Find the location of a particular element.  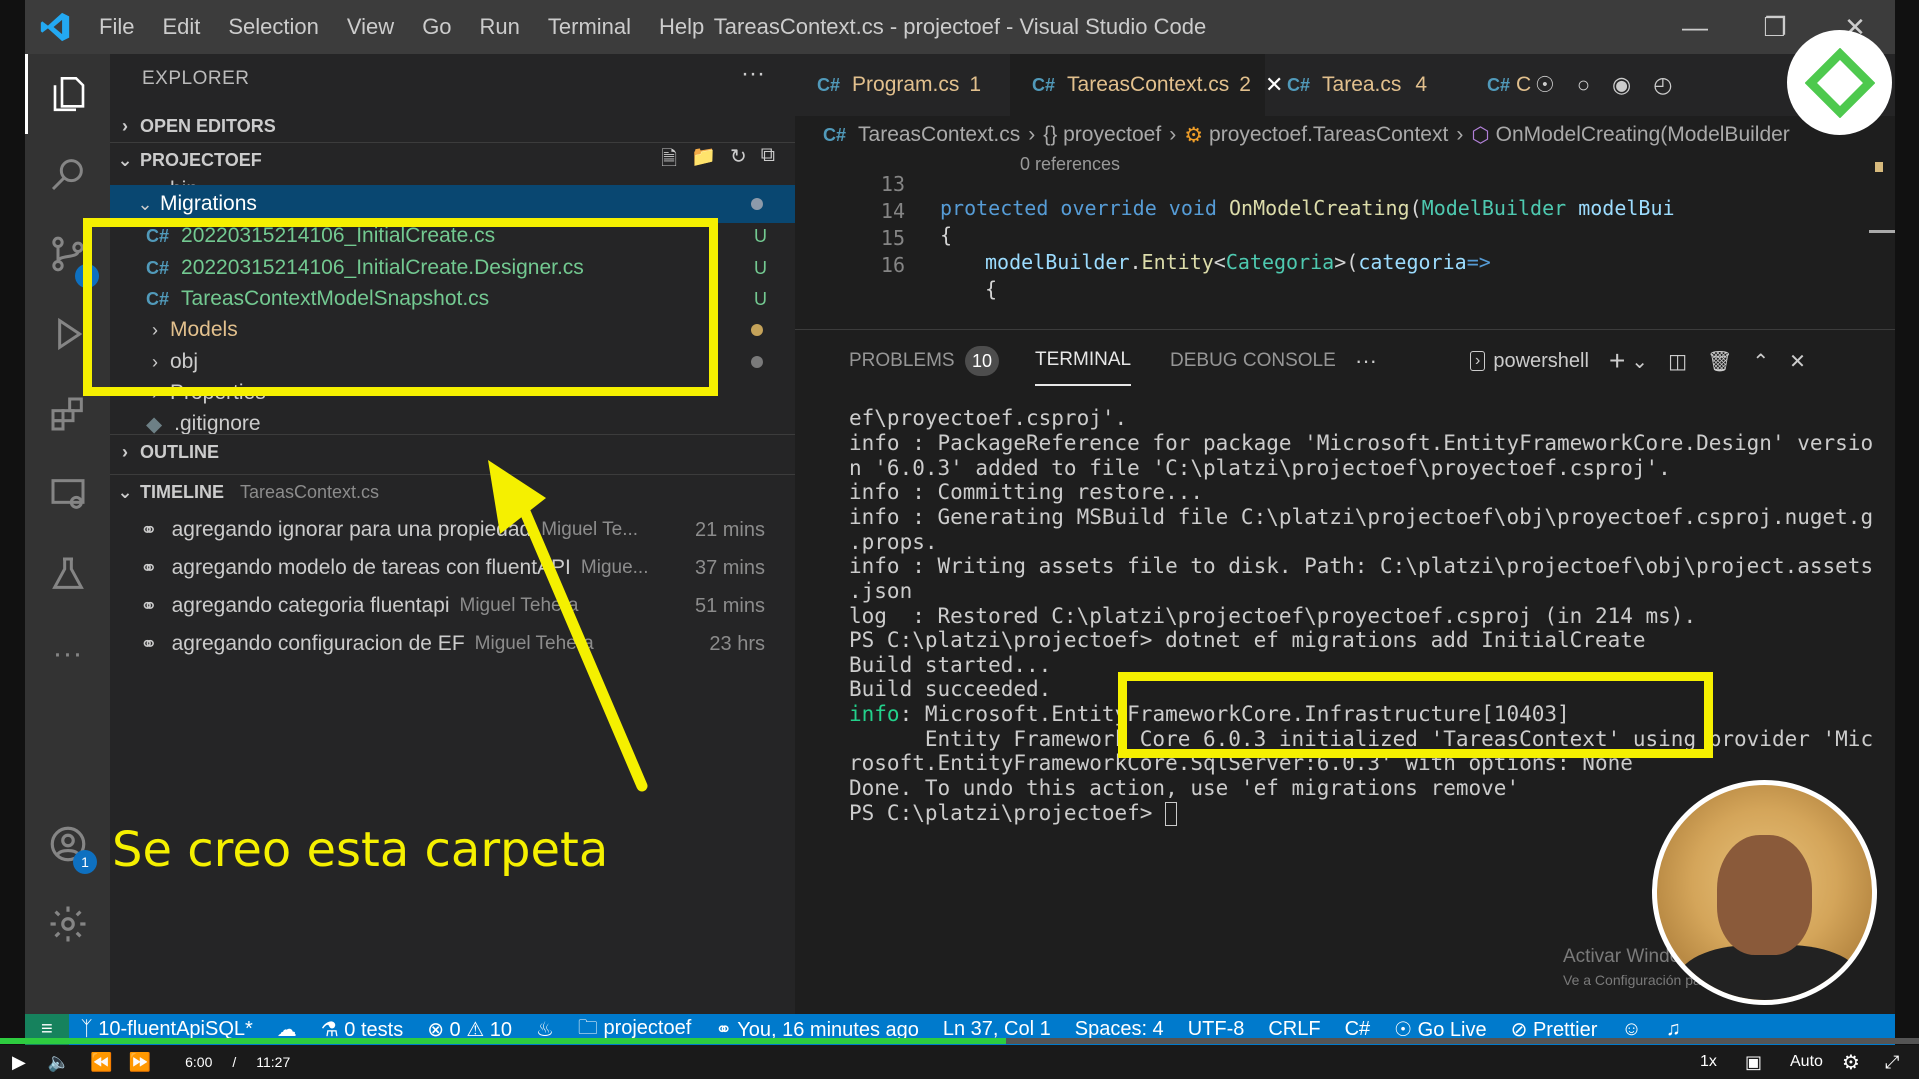

settings-gear-icon is located at coordinates (67, 924).